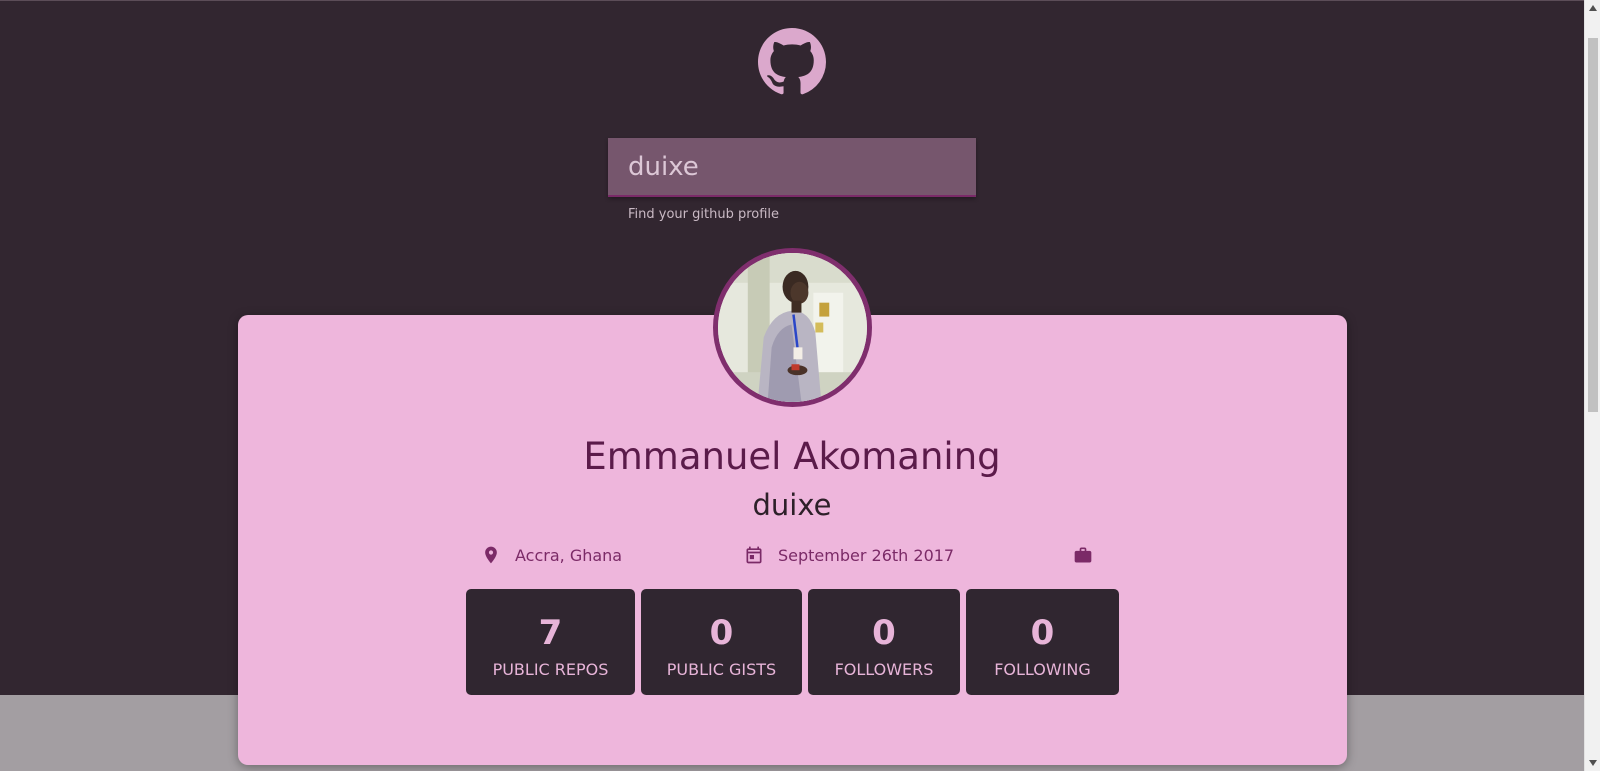 The image size is (1600, 771). I want to click on stat-public-repos: 7 PUBLIC REPOS, so click(550, 642).